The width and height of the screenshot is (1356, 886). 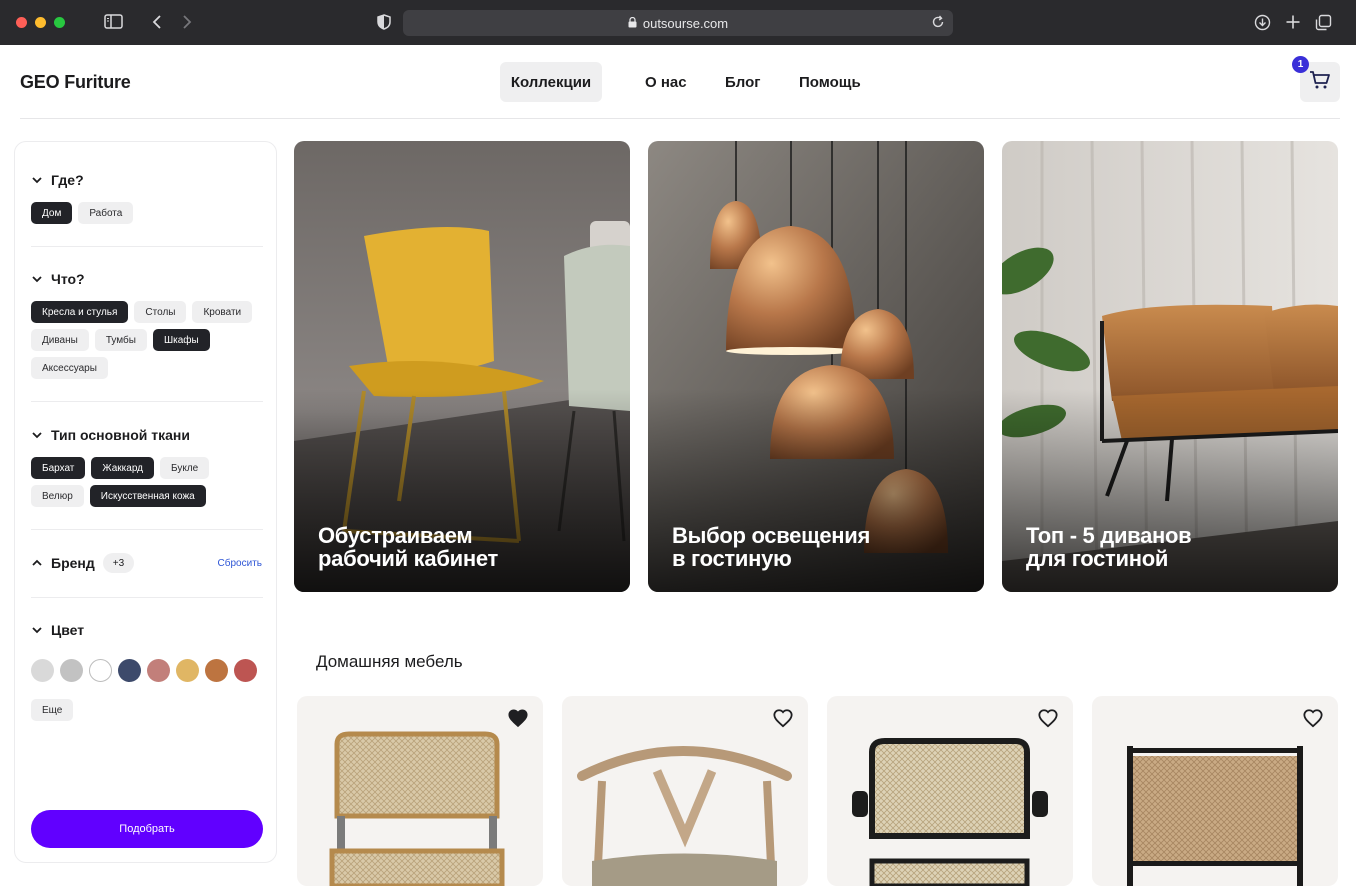 I want to click on color-more-chip: Еще, so click(x=52, y=710).